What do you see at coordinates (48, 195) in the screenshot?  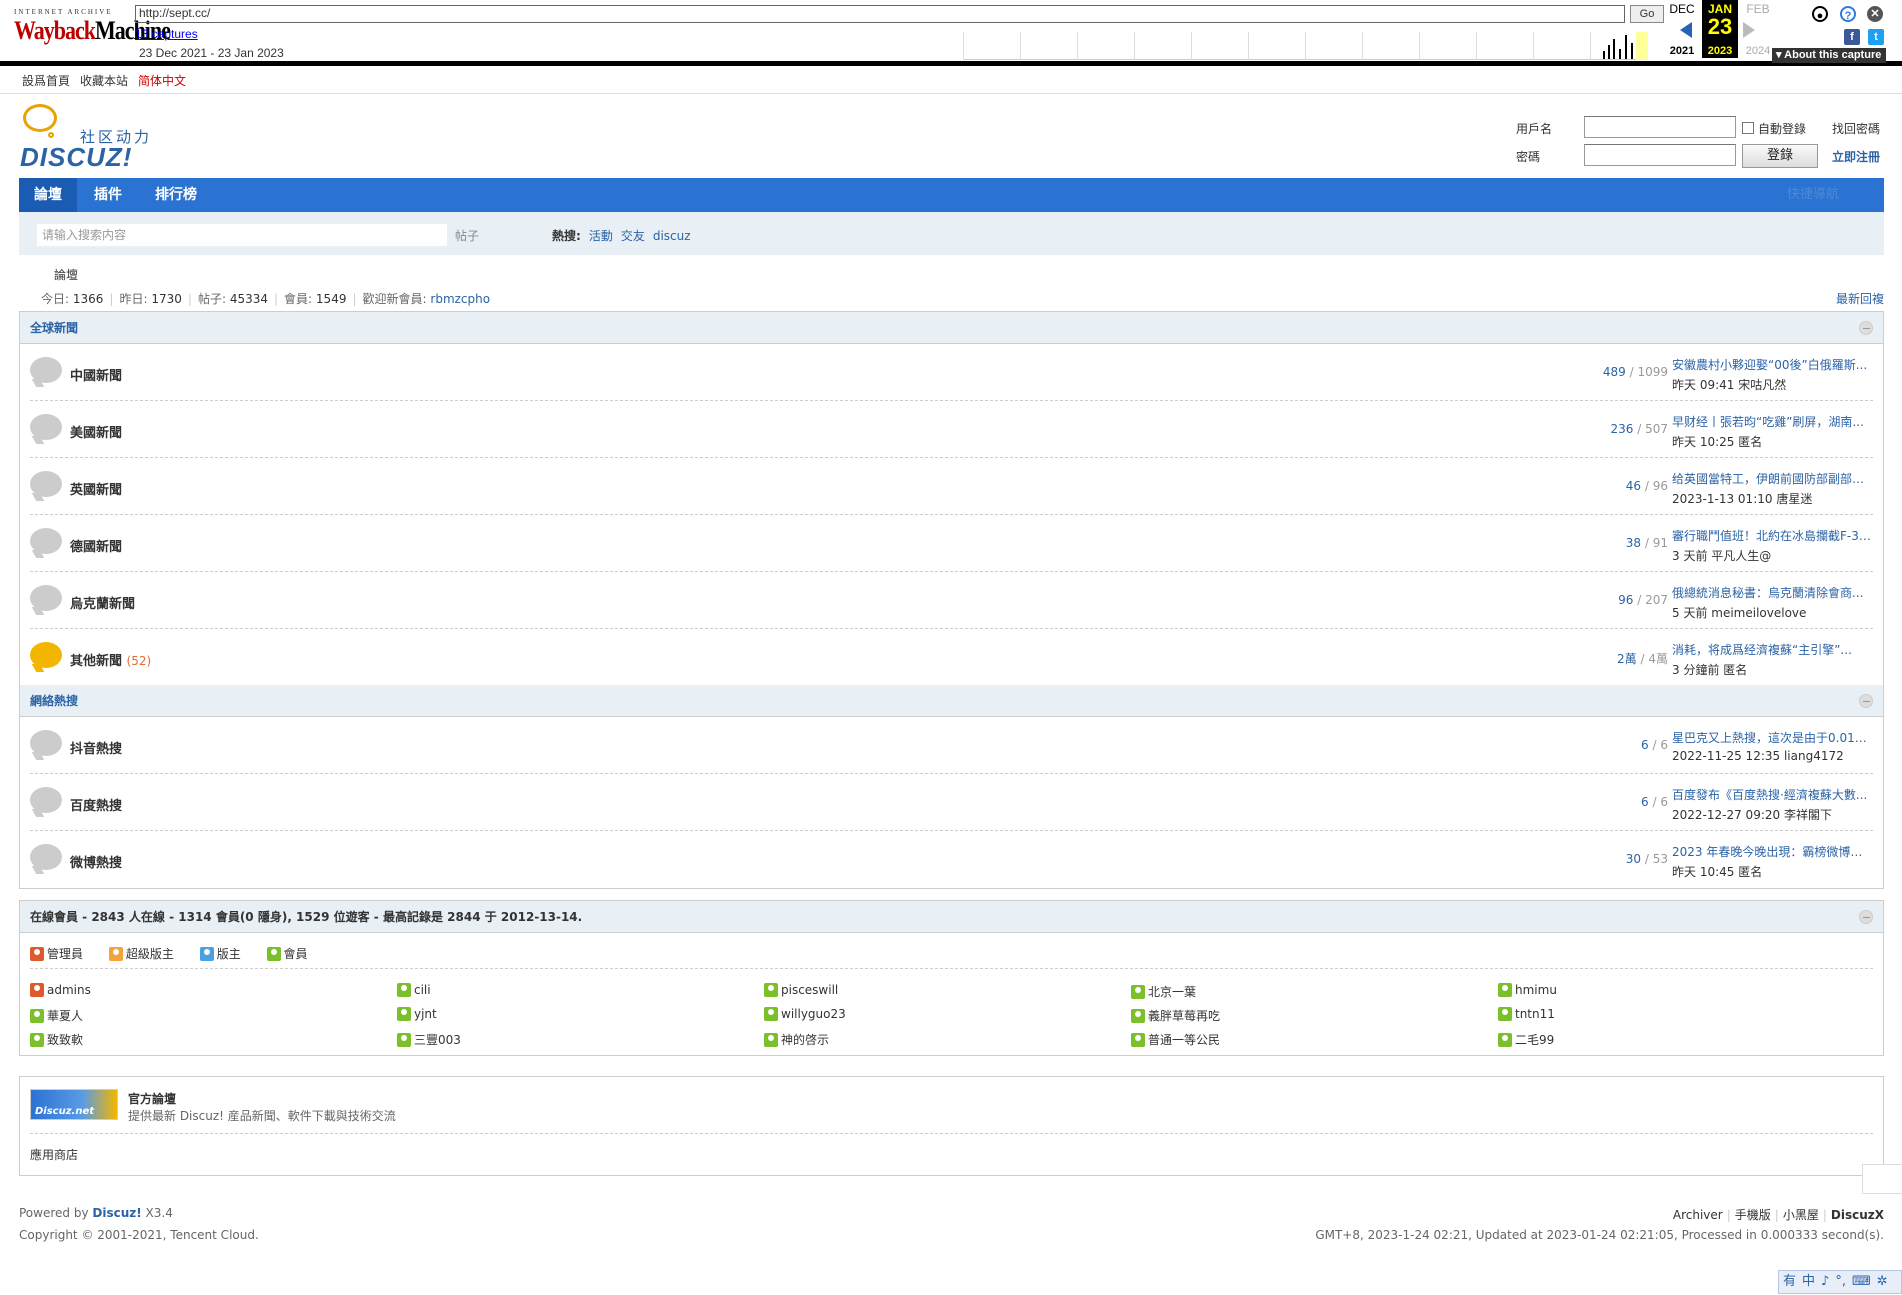 I see `nav-forum: 論壇` at bounding box center [48, 195].